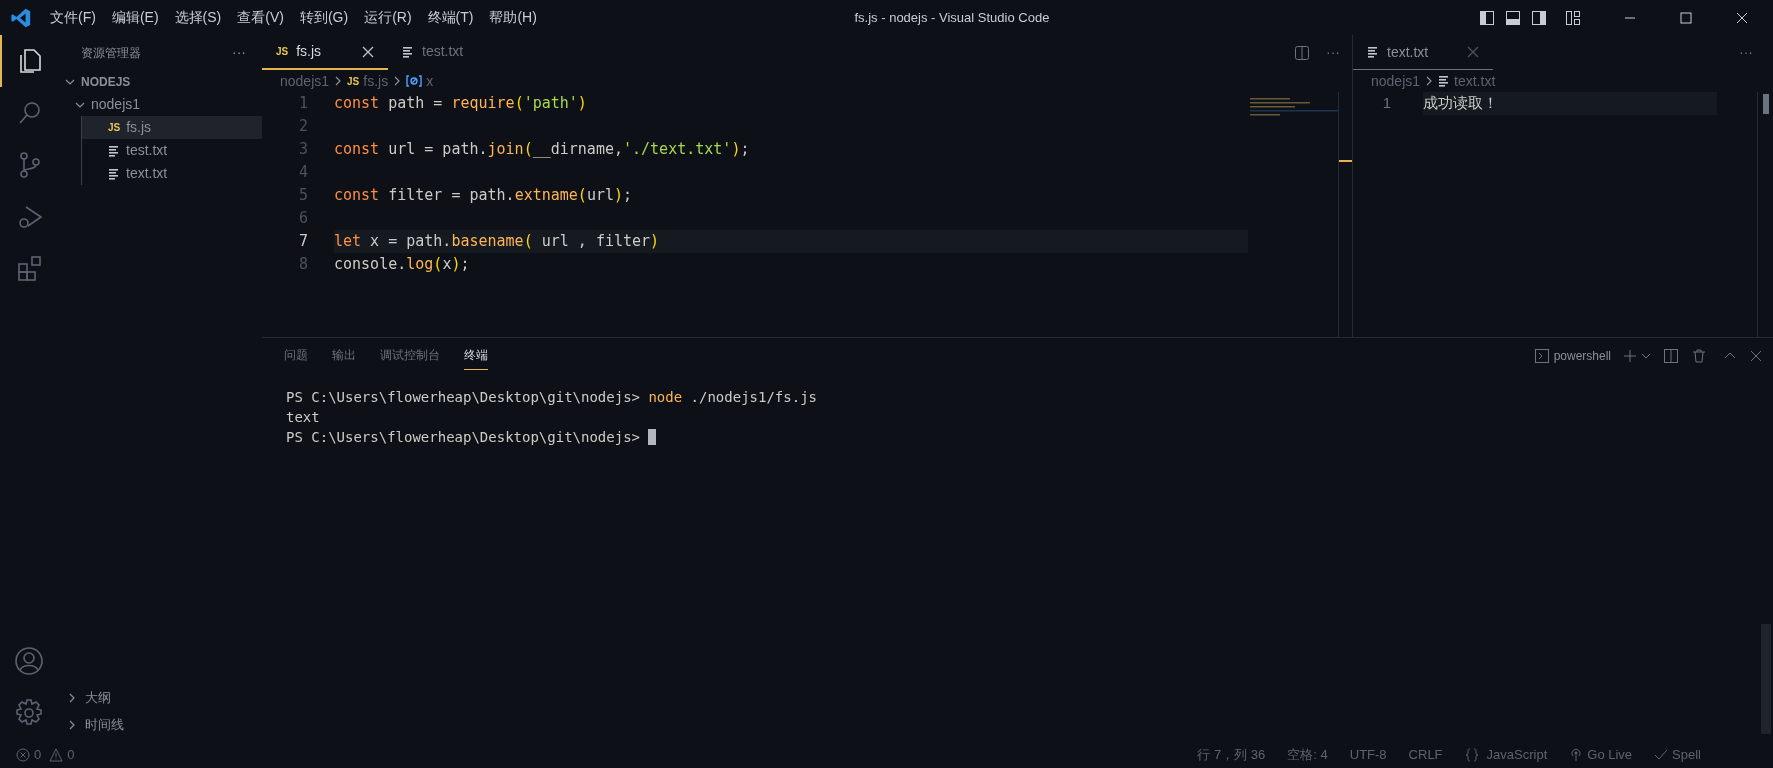 The width and height of the screenshot is (1773, 768). What do you see at coordinates (410, 355) in the screenshot?
I see `panel-tab: 调试控制台` at bounding box center [410, 355].